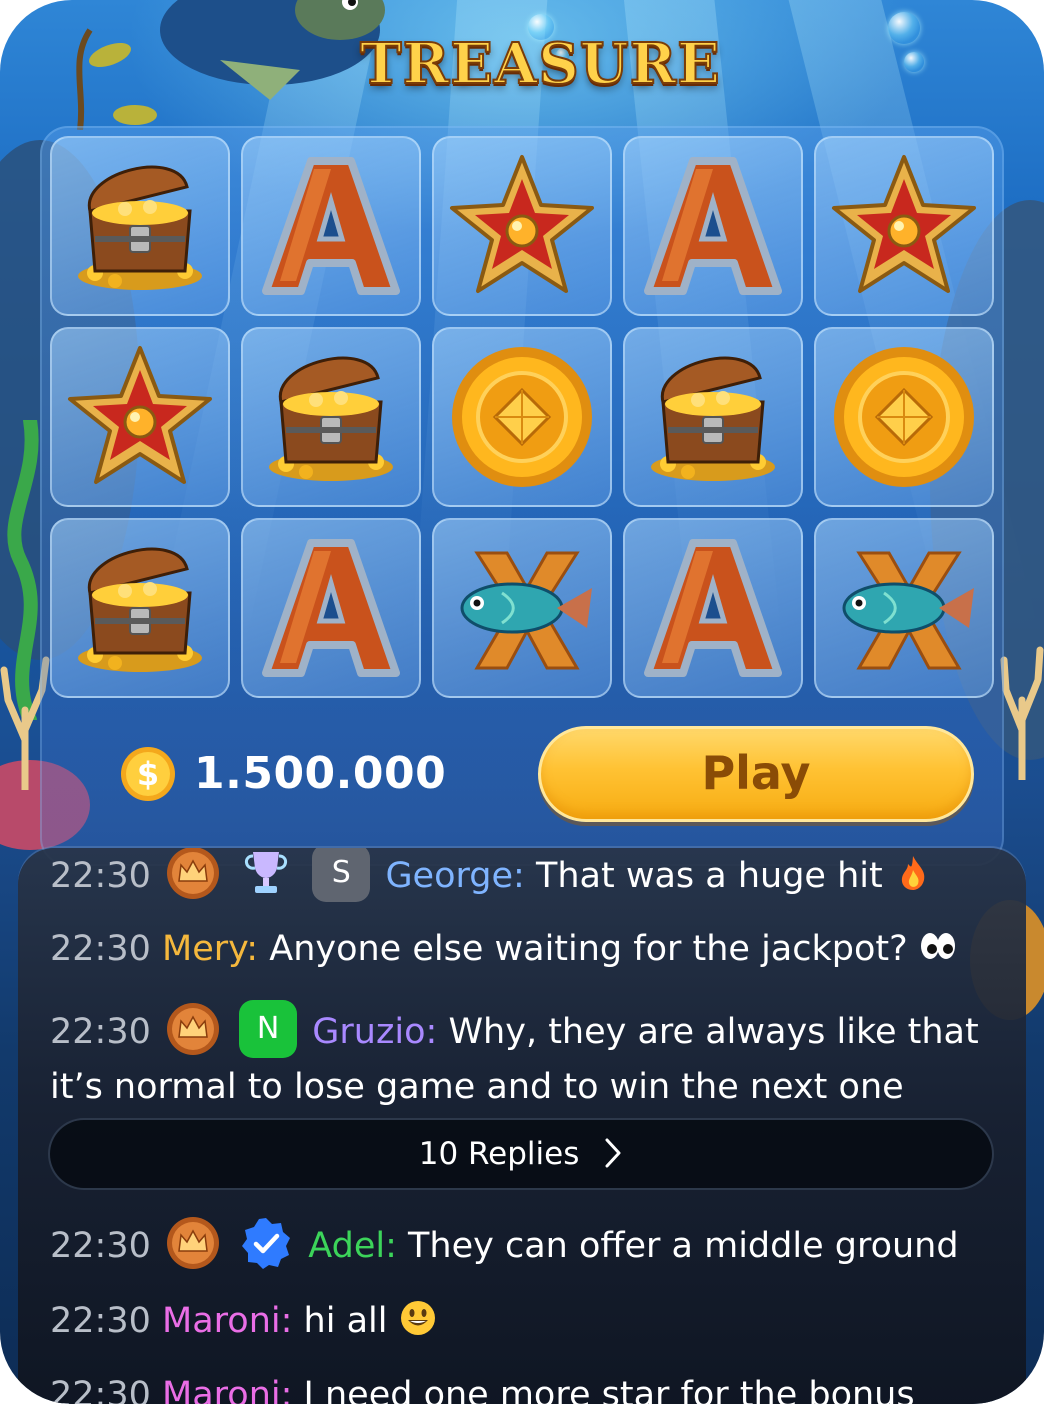 The height and width of the screenshot is (1404, 1044). I want to click on message-user: Mery:, so click(210, 949).